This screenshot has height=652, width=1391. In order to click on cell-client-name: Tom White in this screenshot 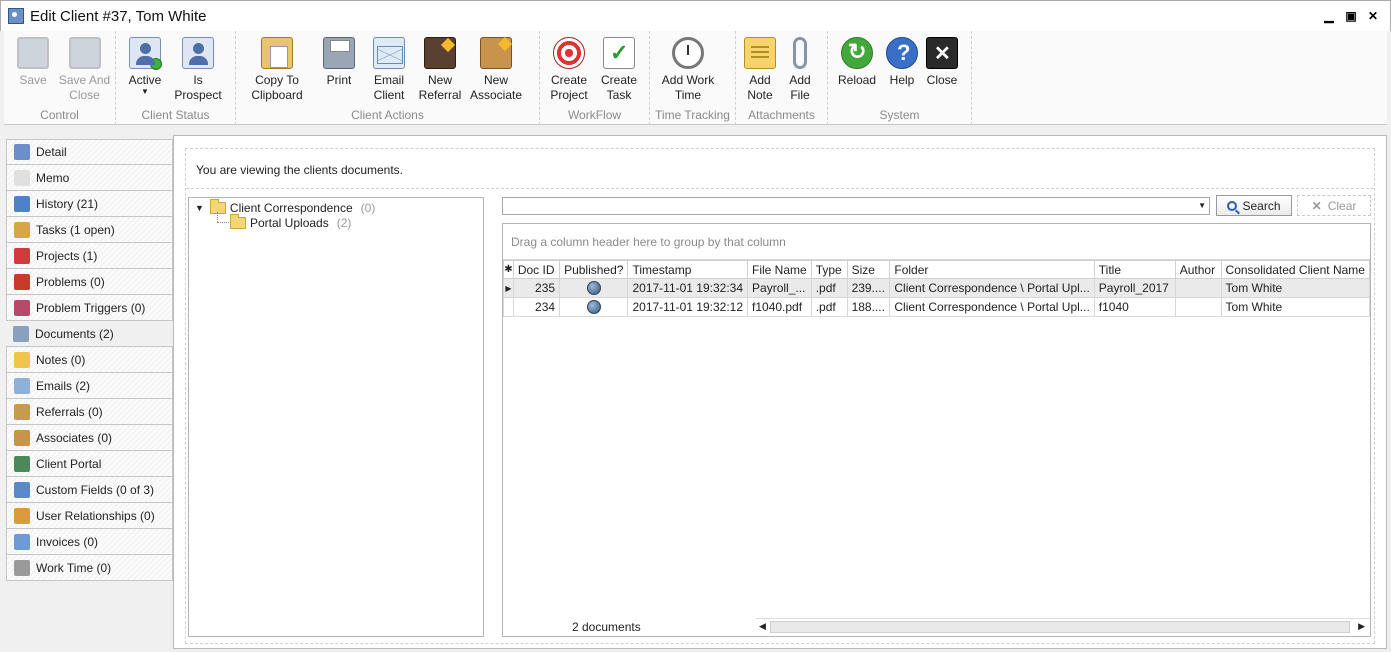, I will do `click(1295, 307)`.